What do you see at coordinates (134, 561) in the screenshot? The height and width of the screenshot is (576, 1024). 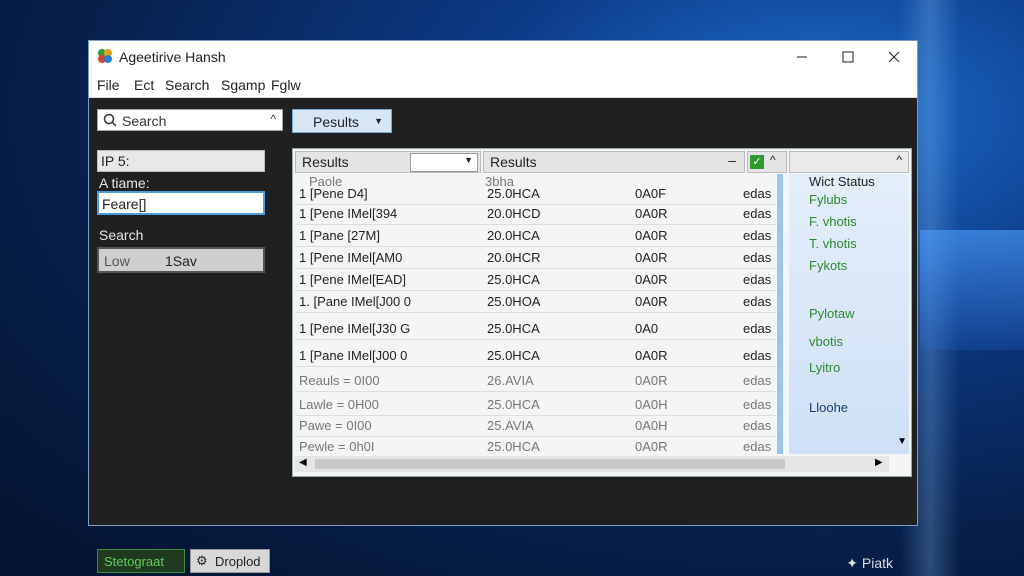 I see `stetograat-label: Stetograat` at bounding box center [134, 561].